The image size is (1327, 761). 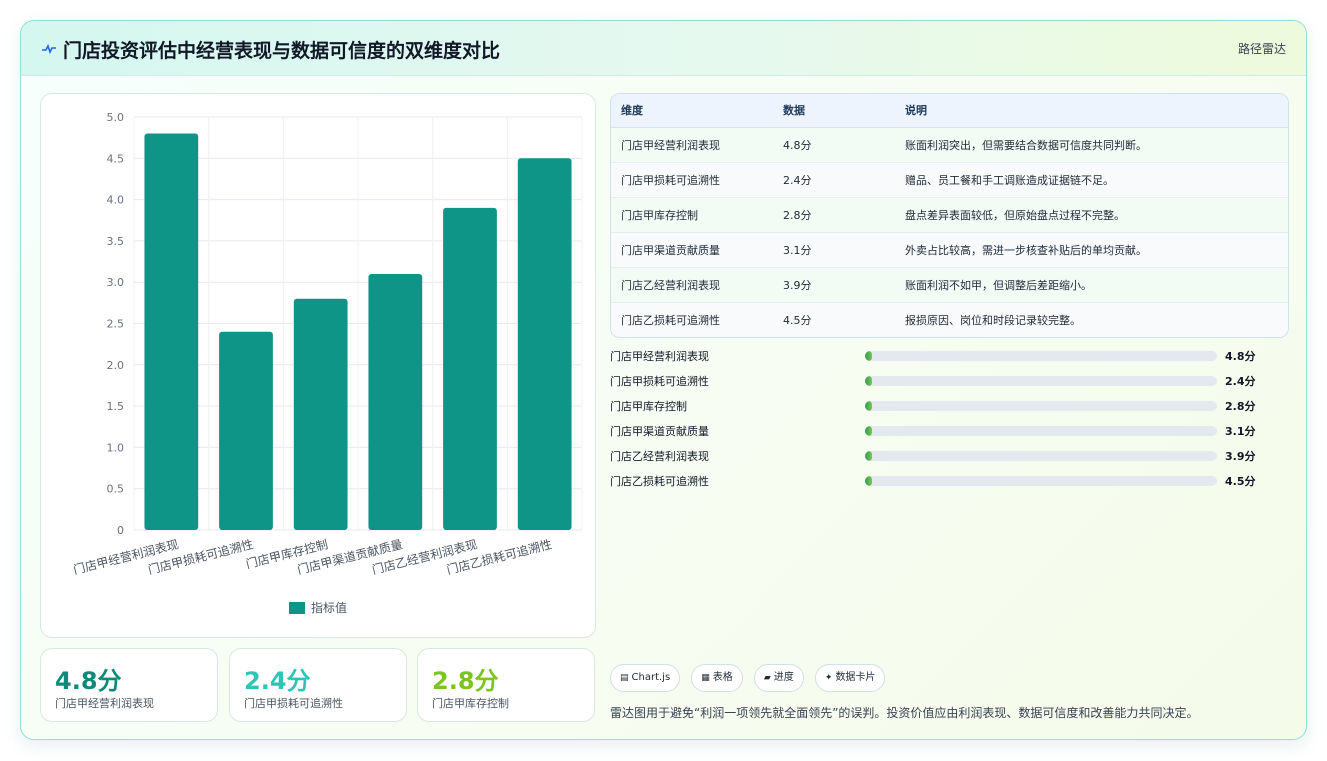 I want to click on tag-list: ▤ Chart.js ▦ 表格 ▰ 进度 ✦ 数据卡片, so click(x=750, y=678).